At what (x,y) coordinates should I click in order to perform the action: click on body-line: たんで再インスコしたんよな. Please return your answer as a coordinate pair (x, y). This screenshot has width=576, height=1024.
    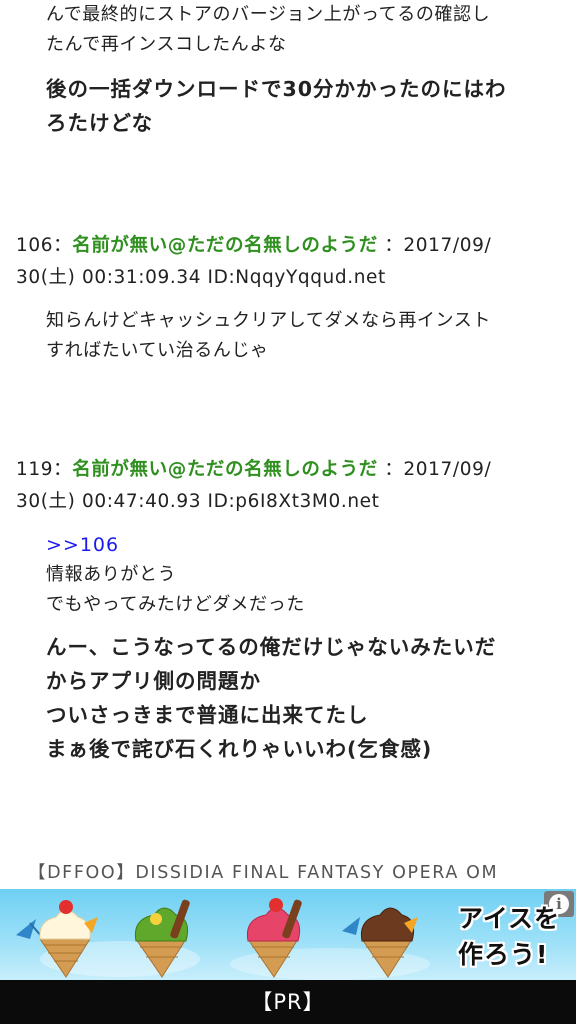
    Looking at the image, I should click on (166, 44).